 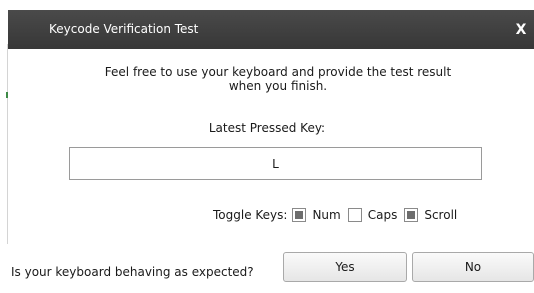 I want to click on toggle-keys-label: Toggle Keys:, so click(x=250, y=215).